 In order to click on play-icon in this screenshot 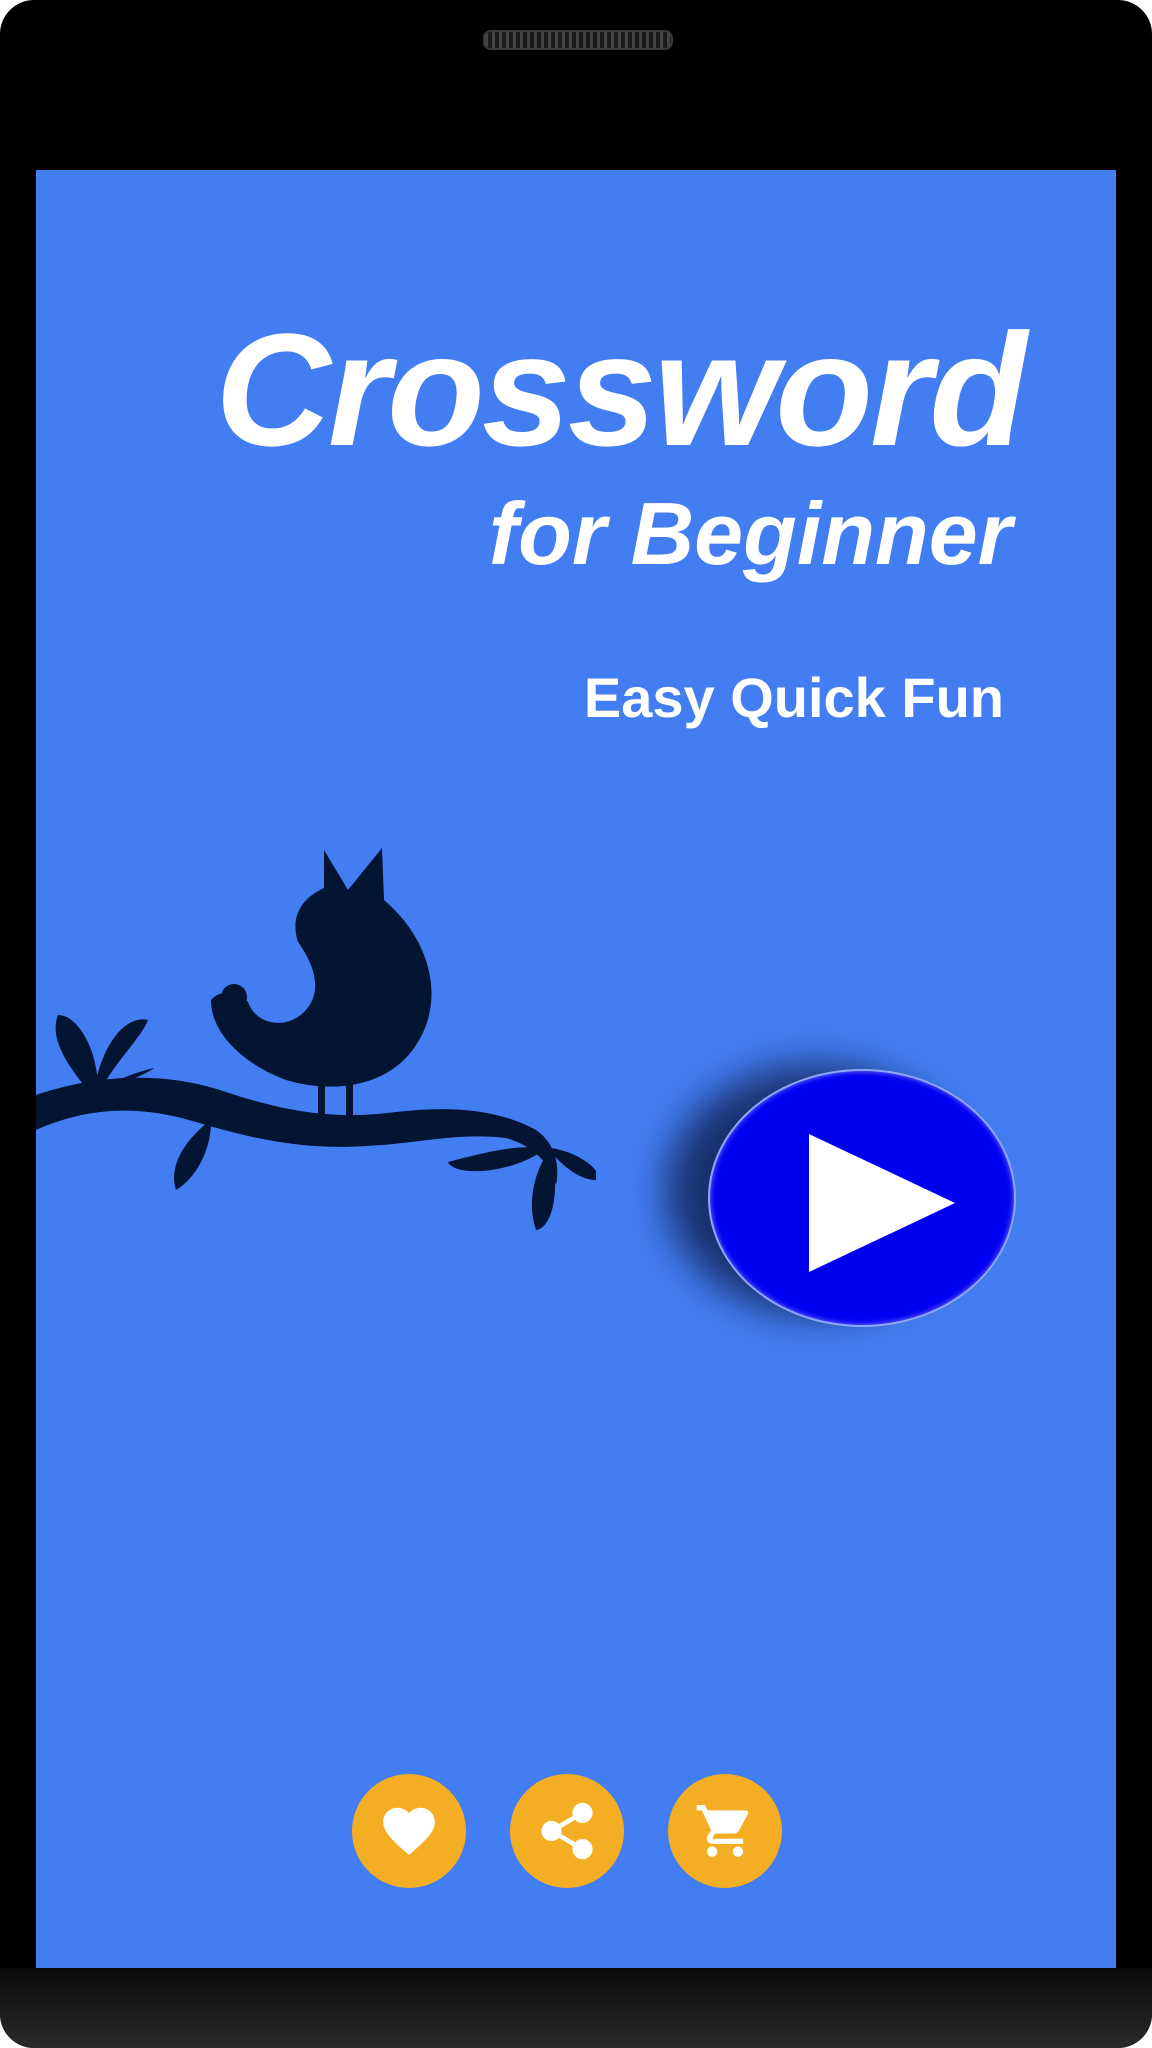, I will do `click(882, 1203)`.